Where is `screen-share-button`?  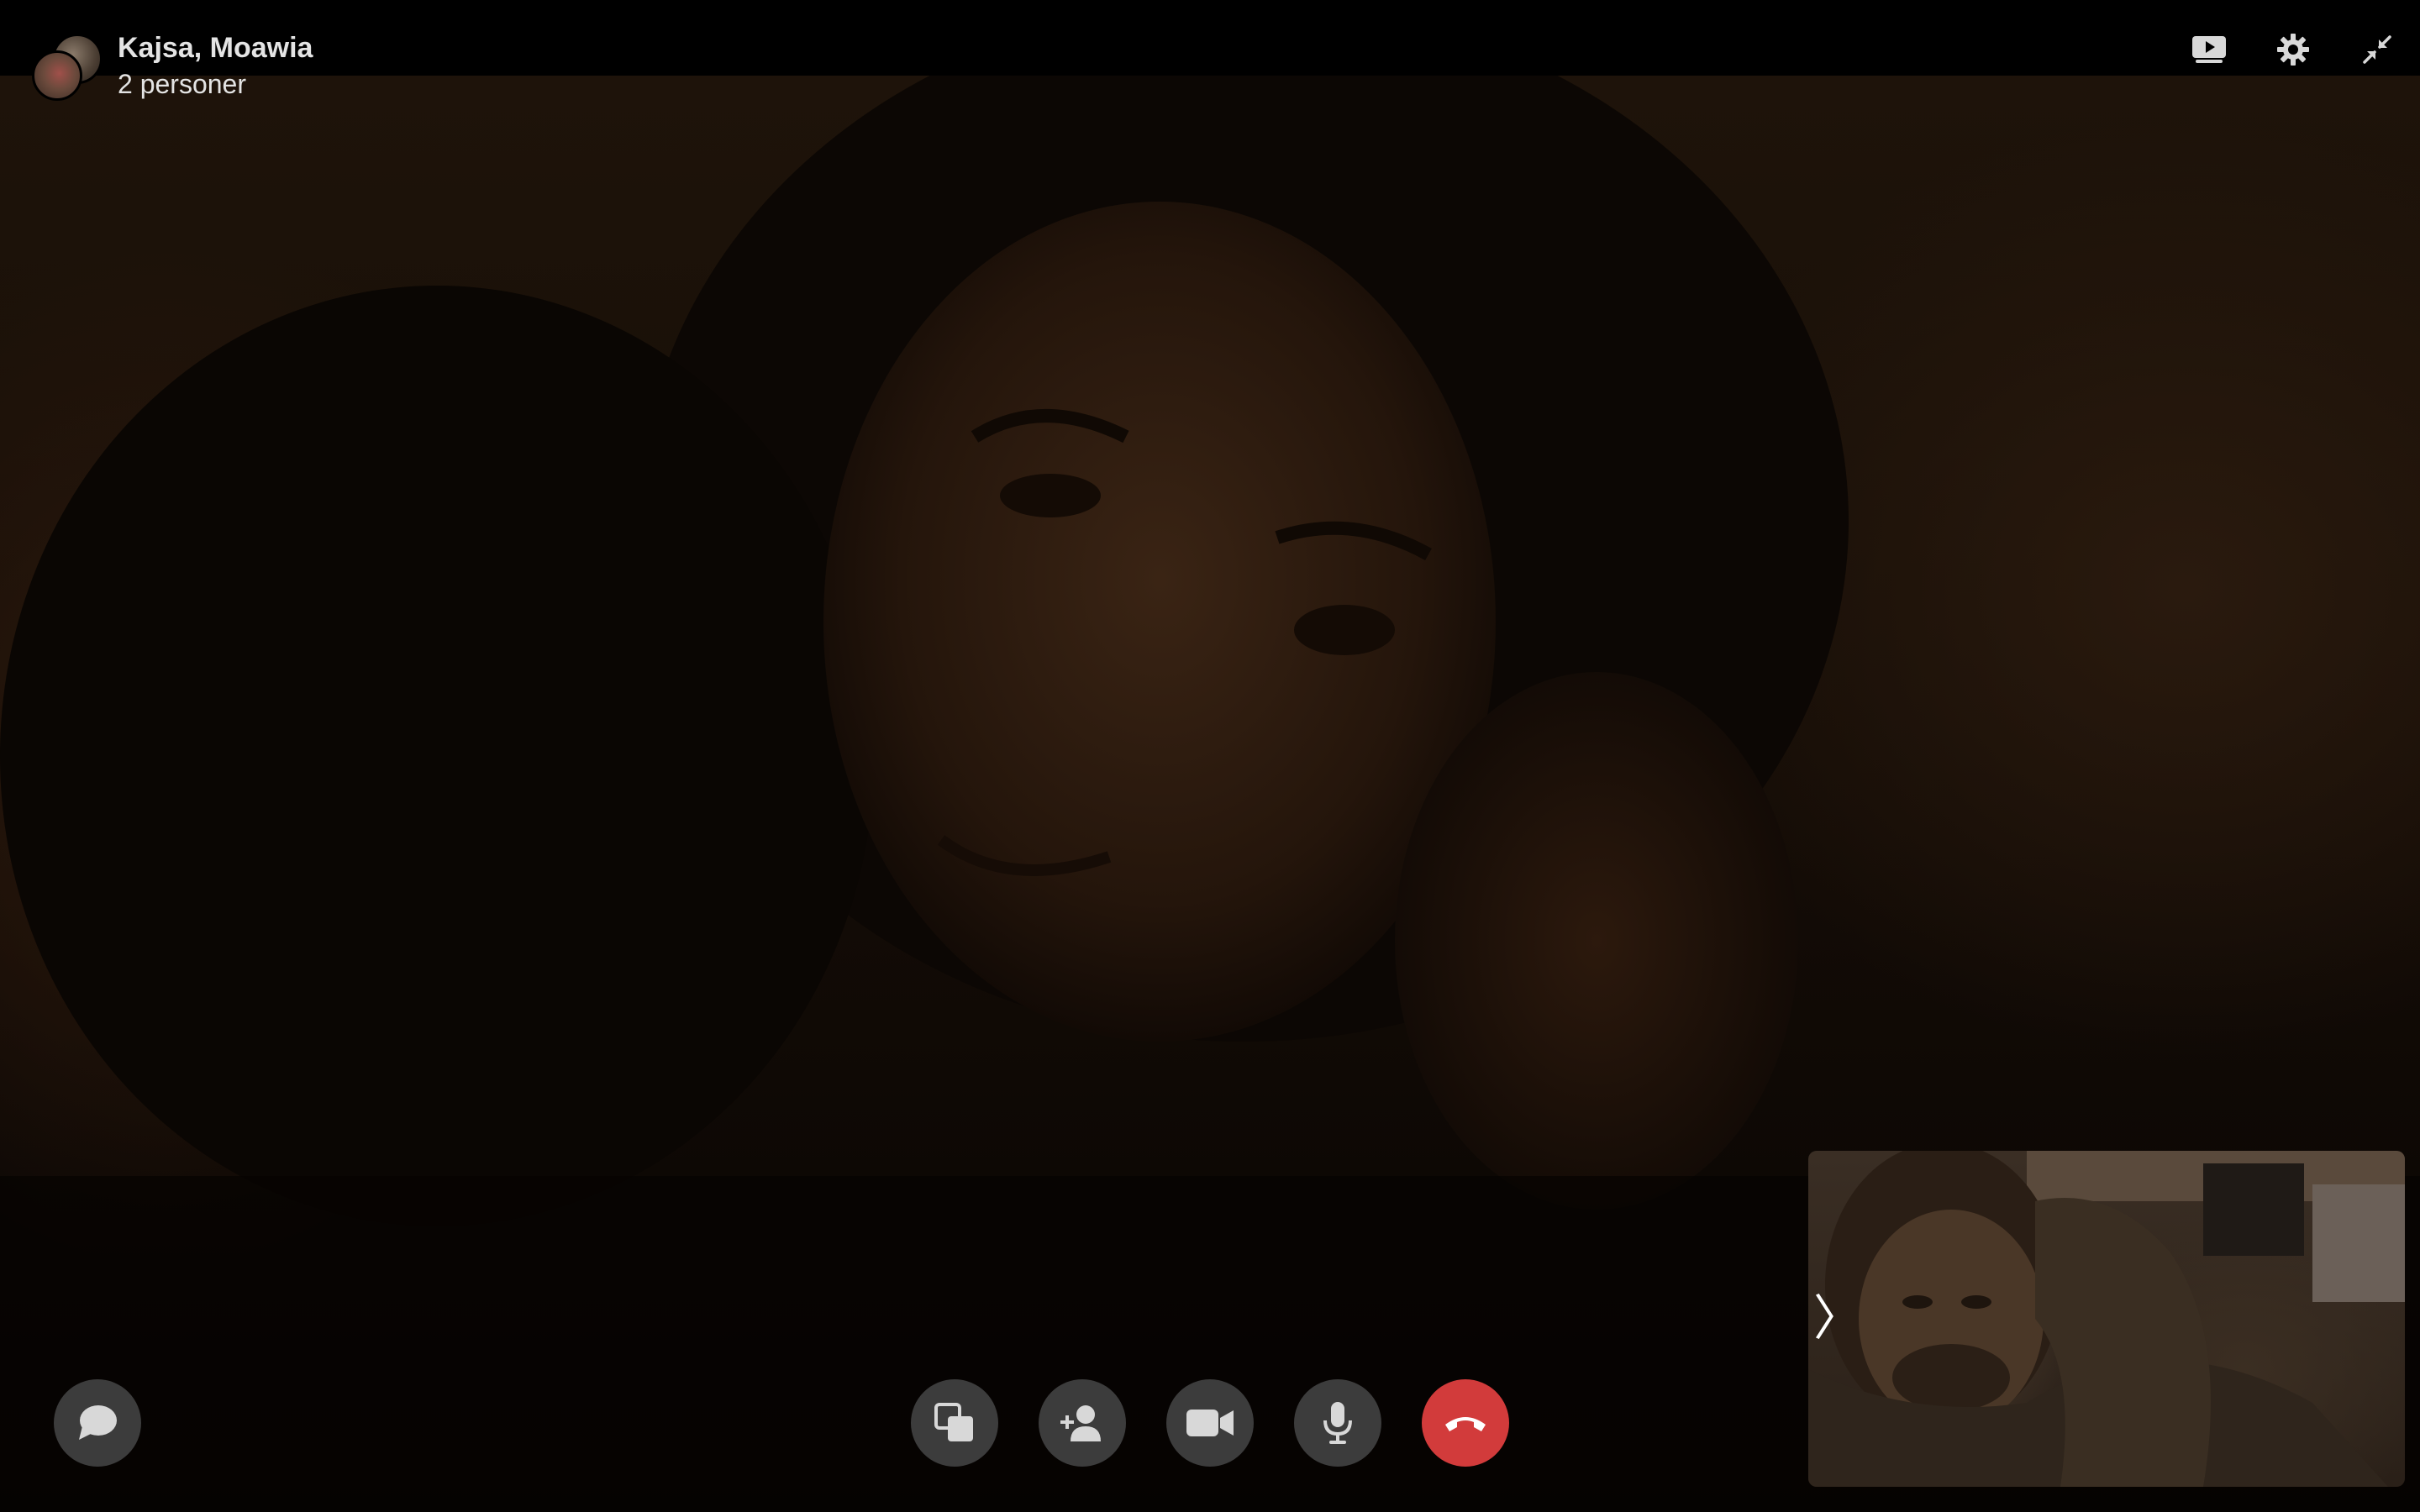 screen-share-button is located at coordinates (2209, 49).